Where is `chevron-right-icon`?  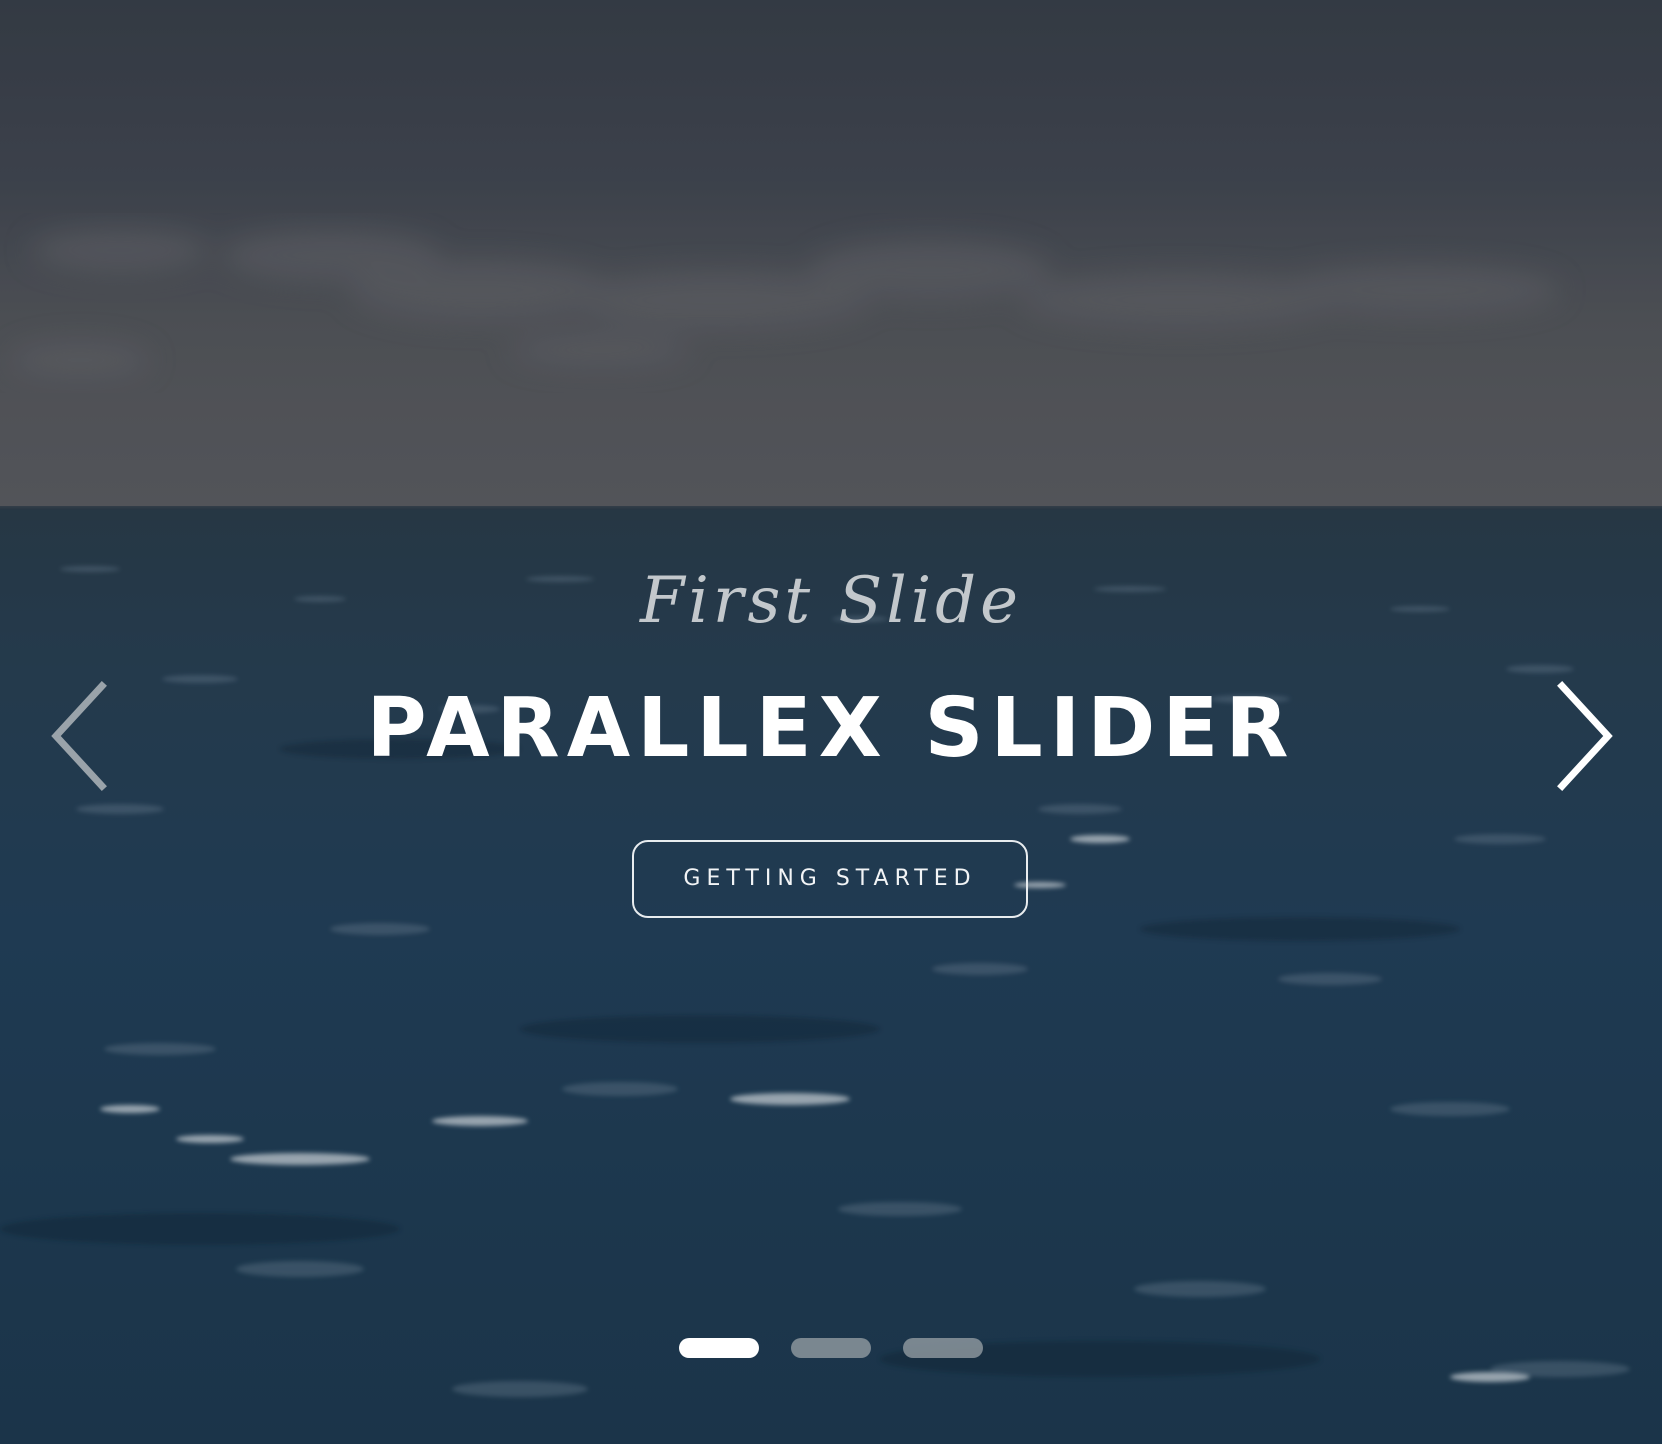
chevron-right-icon is located at coordinates (1585, 736).